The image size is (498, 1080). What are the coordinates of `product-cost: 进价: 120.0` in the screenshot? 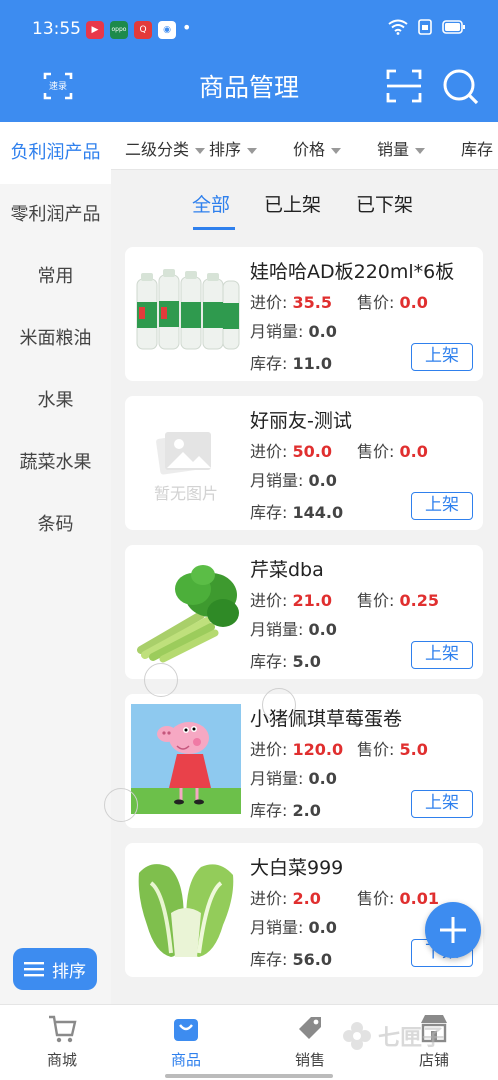 It's located at (297, 749).